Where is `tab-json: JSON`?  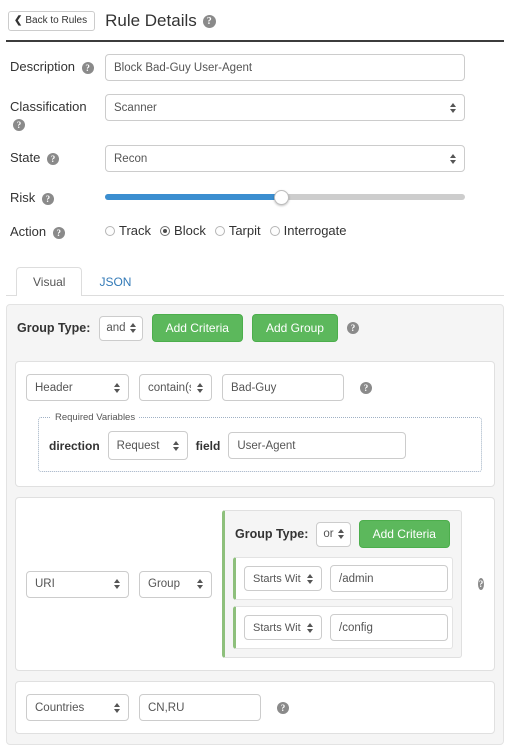
tab-json: JSON is located at coordinates (115, 281).